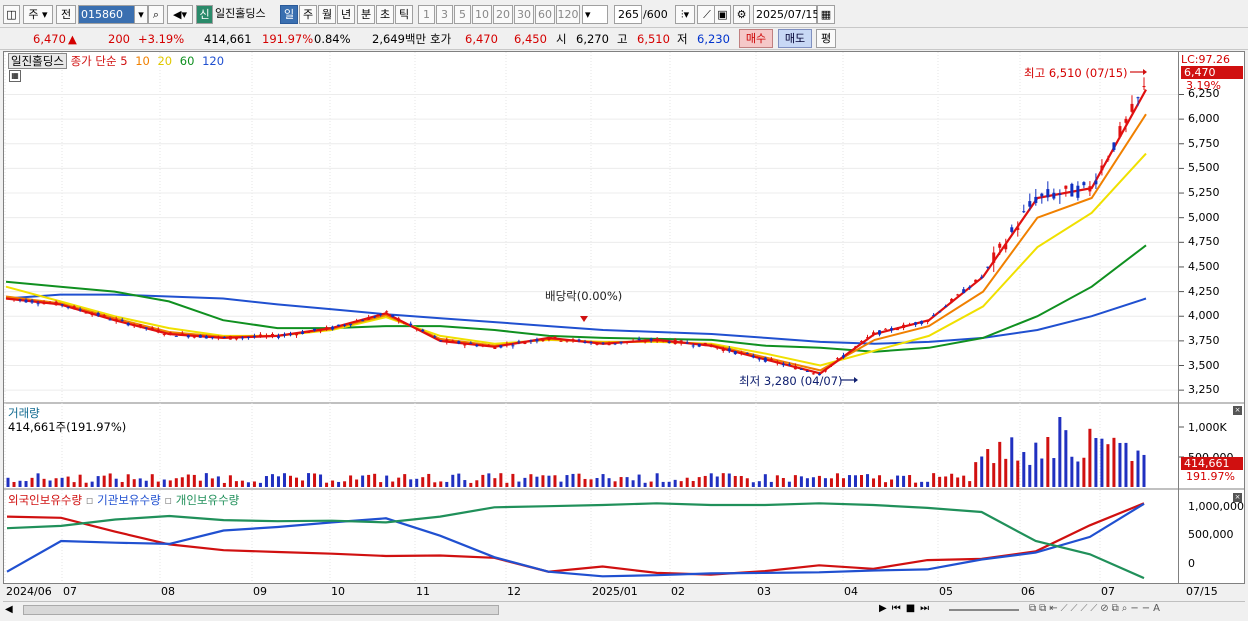 The height and width of the screenshot is (621, 1248). Describe the element at coordinates (261, 610) in the screenshot. I see `scroll-thumb` at that location.